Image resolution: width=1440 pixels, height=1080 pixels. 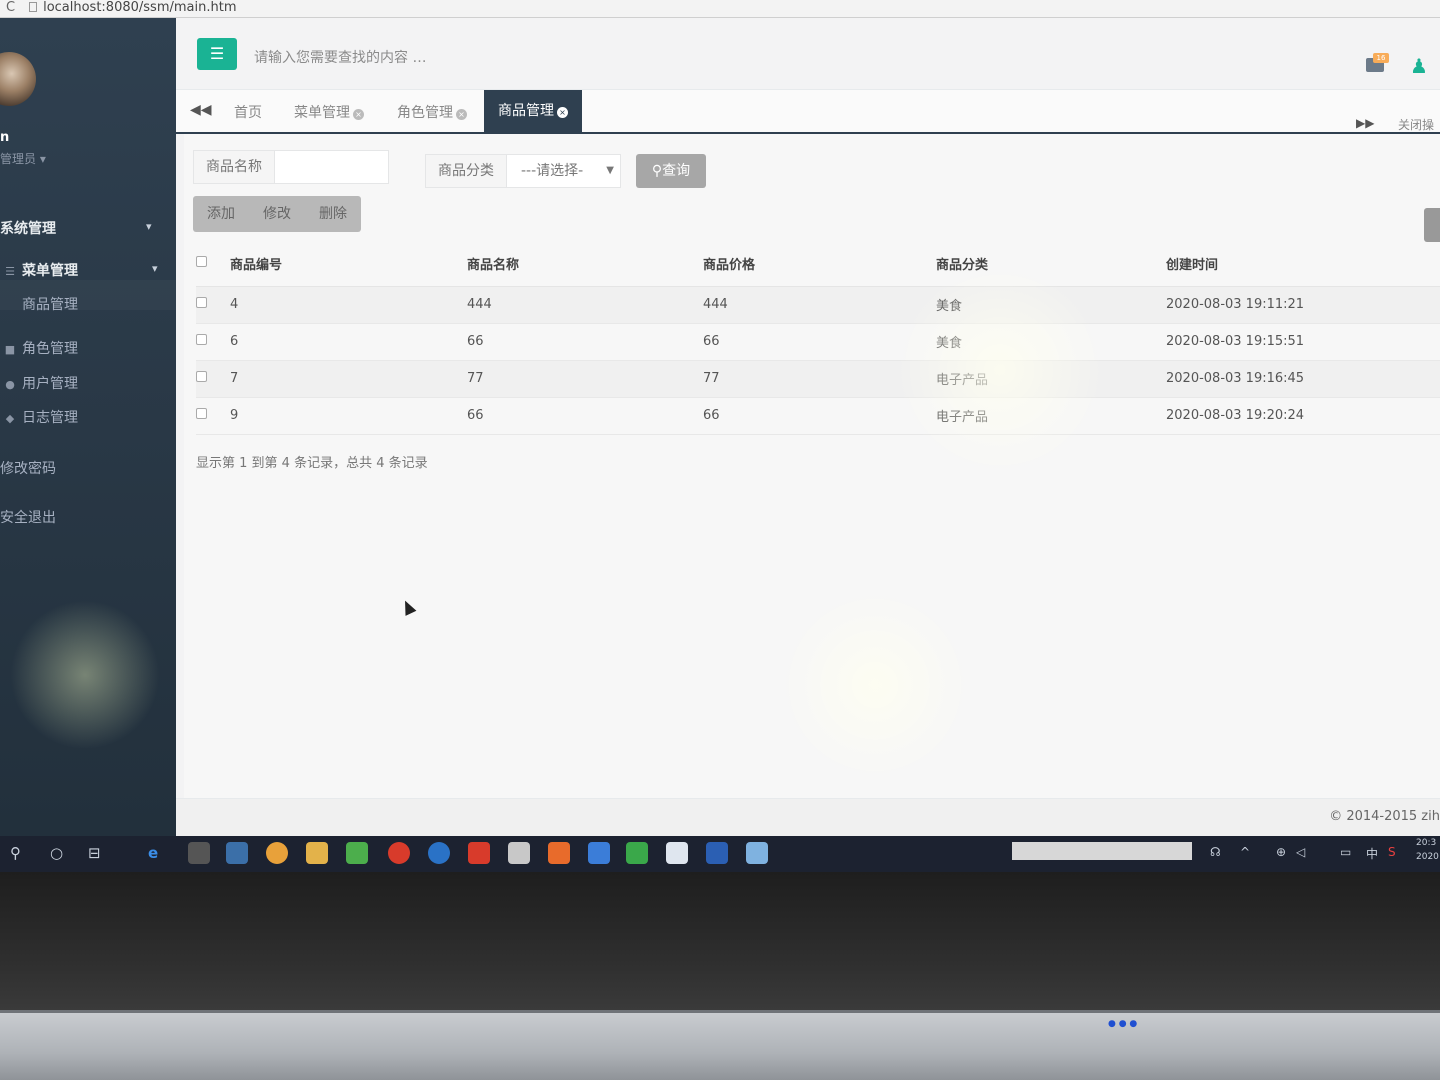 I want to click on volume-icon: ◁, so click(x=1300, y=852).